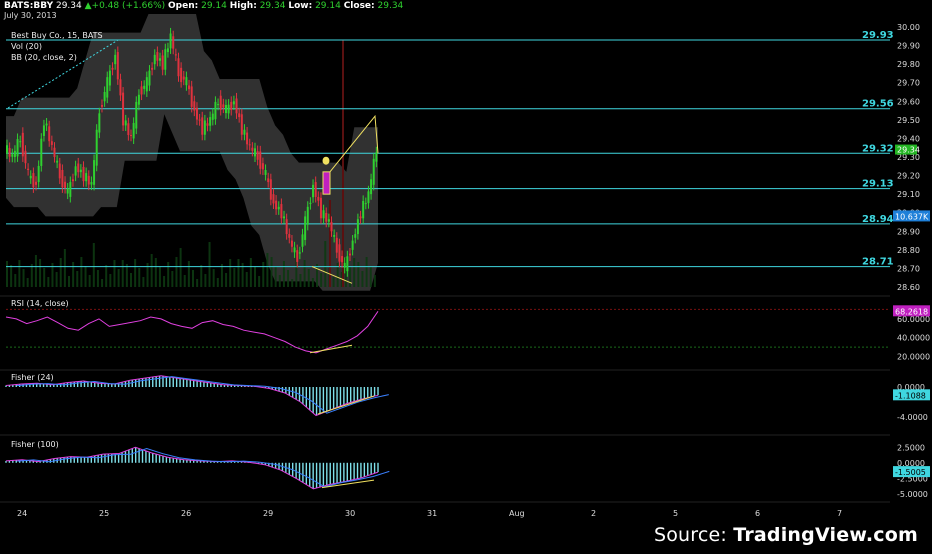 The width and height of the screenshot is (932, 554). Describe the element at coordinates (192, 332) in the screenshot. I see `rsi-line` at that location.